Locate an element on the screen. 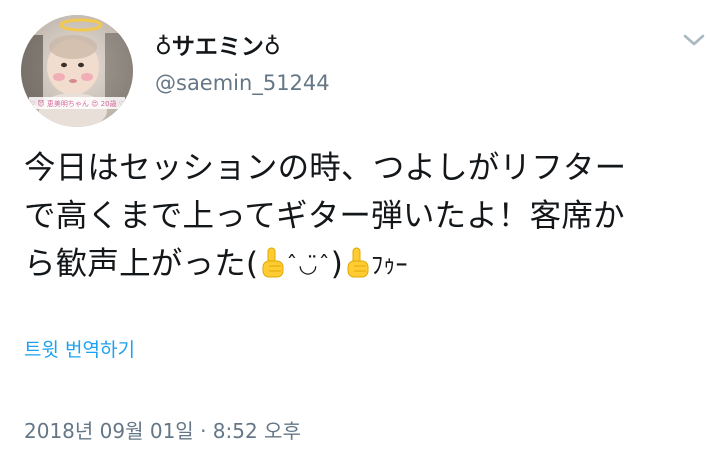  tweet-text-line-3-suffix: ﾌｩｰ is located at coordinates (389, 265).